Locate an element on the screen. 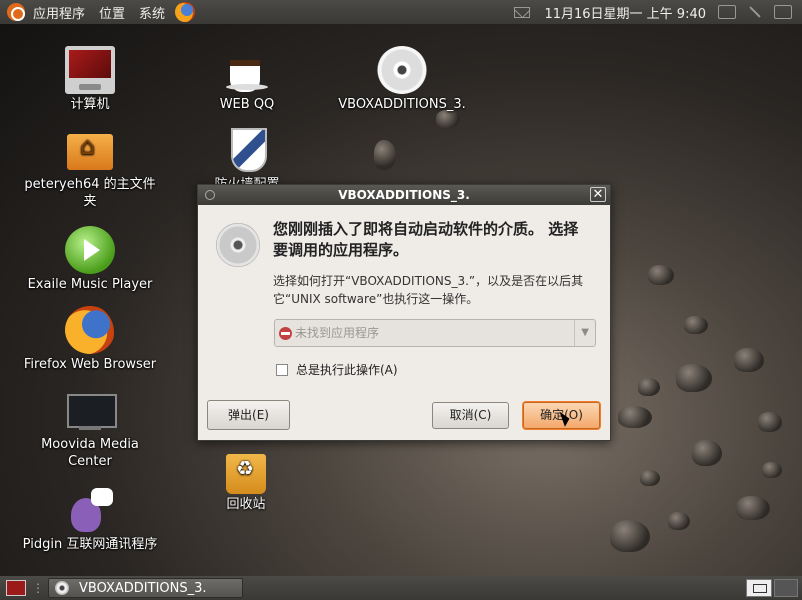 The width and height of the screenshot is (802, 600). trash-desktop-icon: 回收站 is located at coordinates (246, 480).